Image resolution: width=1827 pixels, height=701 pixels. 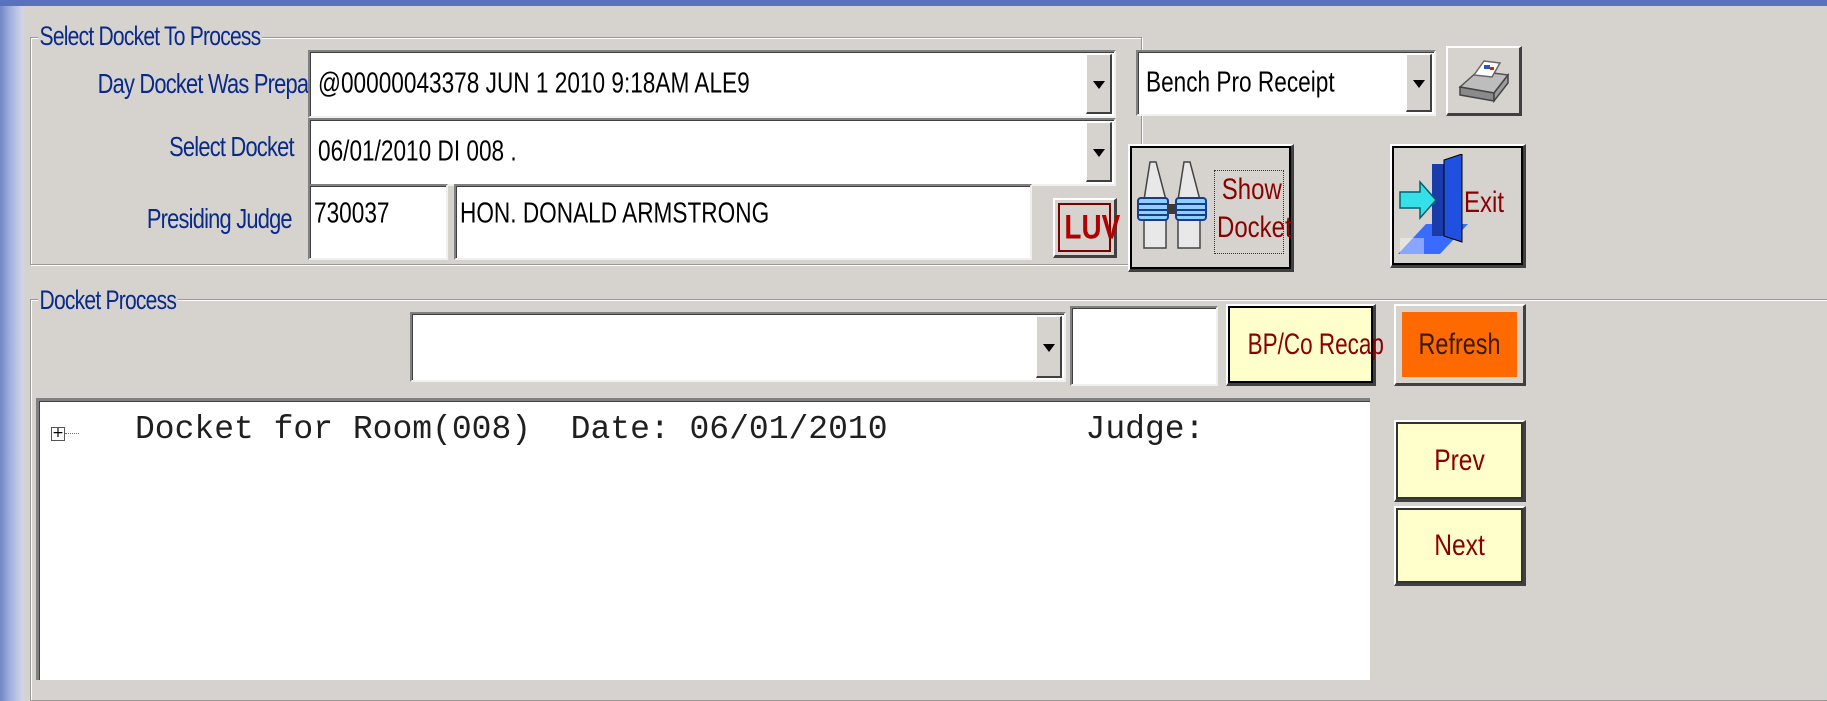 I want to click on next-button-label: Next, so click(x=1459, y=545).